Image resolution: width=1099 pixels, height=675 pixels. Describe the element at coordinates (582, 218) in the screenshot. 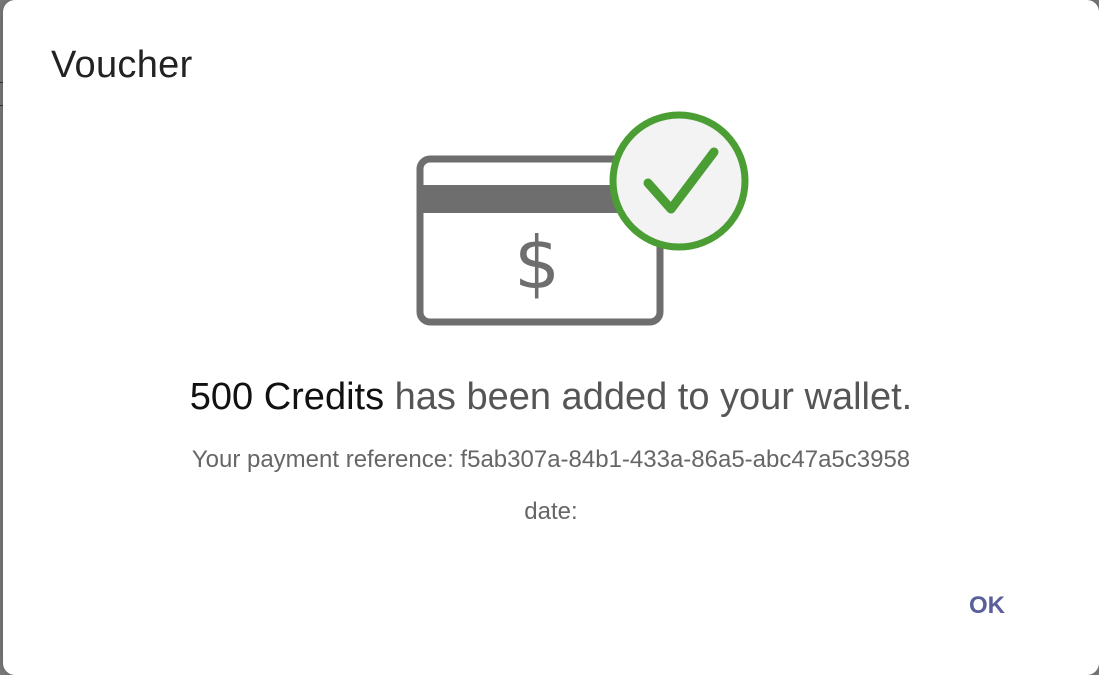

I see `payment-success-illustration: $` at that location.